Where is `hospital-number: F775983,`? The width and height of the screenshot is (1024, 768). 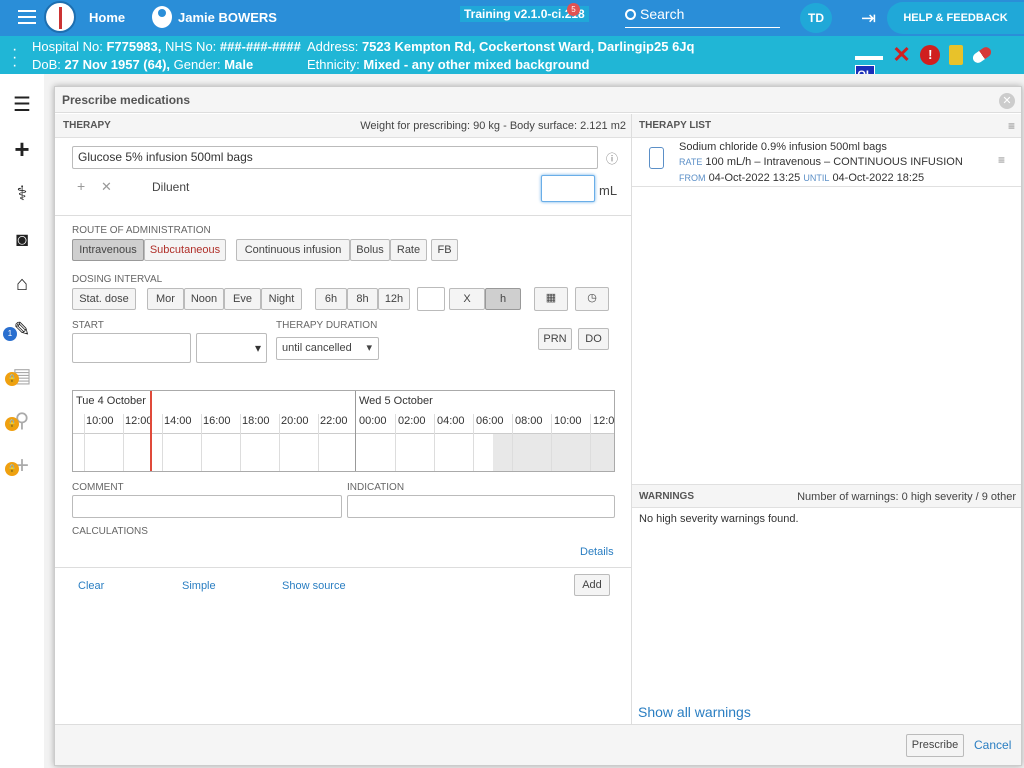
hospital-number: F775983, is located at coordinates (134, 46).